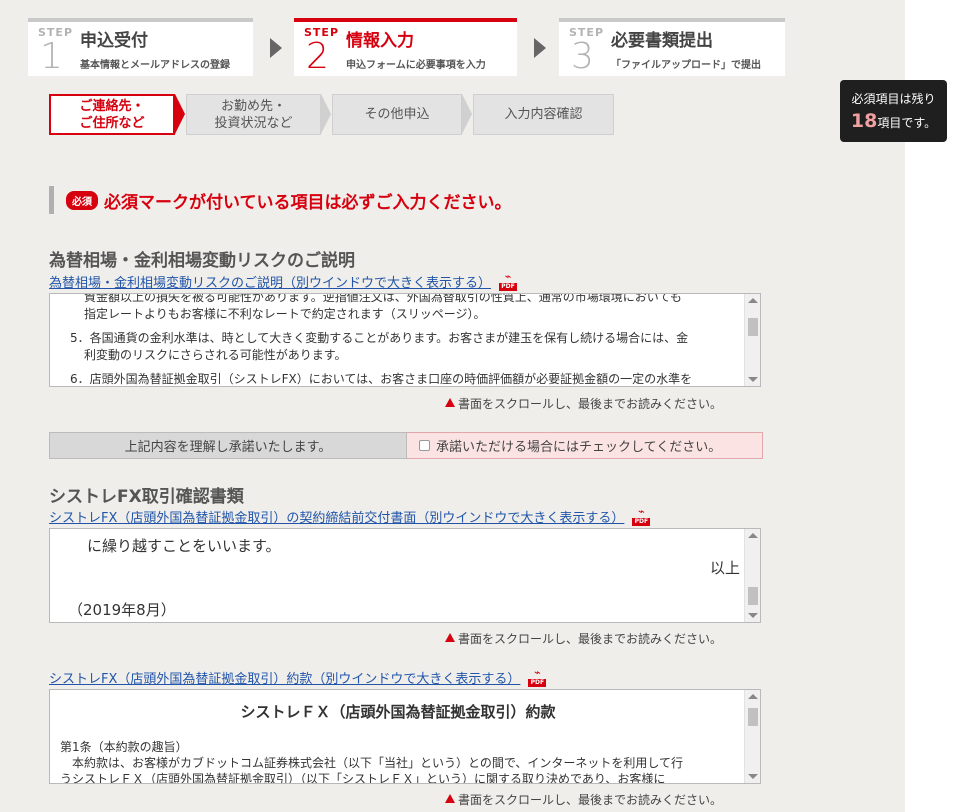 The width and height of the screenshot is (965, 812). Describe the element at coordinates (380, 41) in the screenshot. I see `step-2-title: 情報入力` at that location.